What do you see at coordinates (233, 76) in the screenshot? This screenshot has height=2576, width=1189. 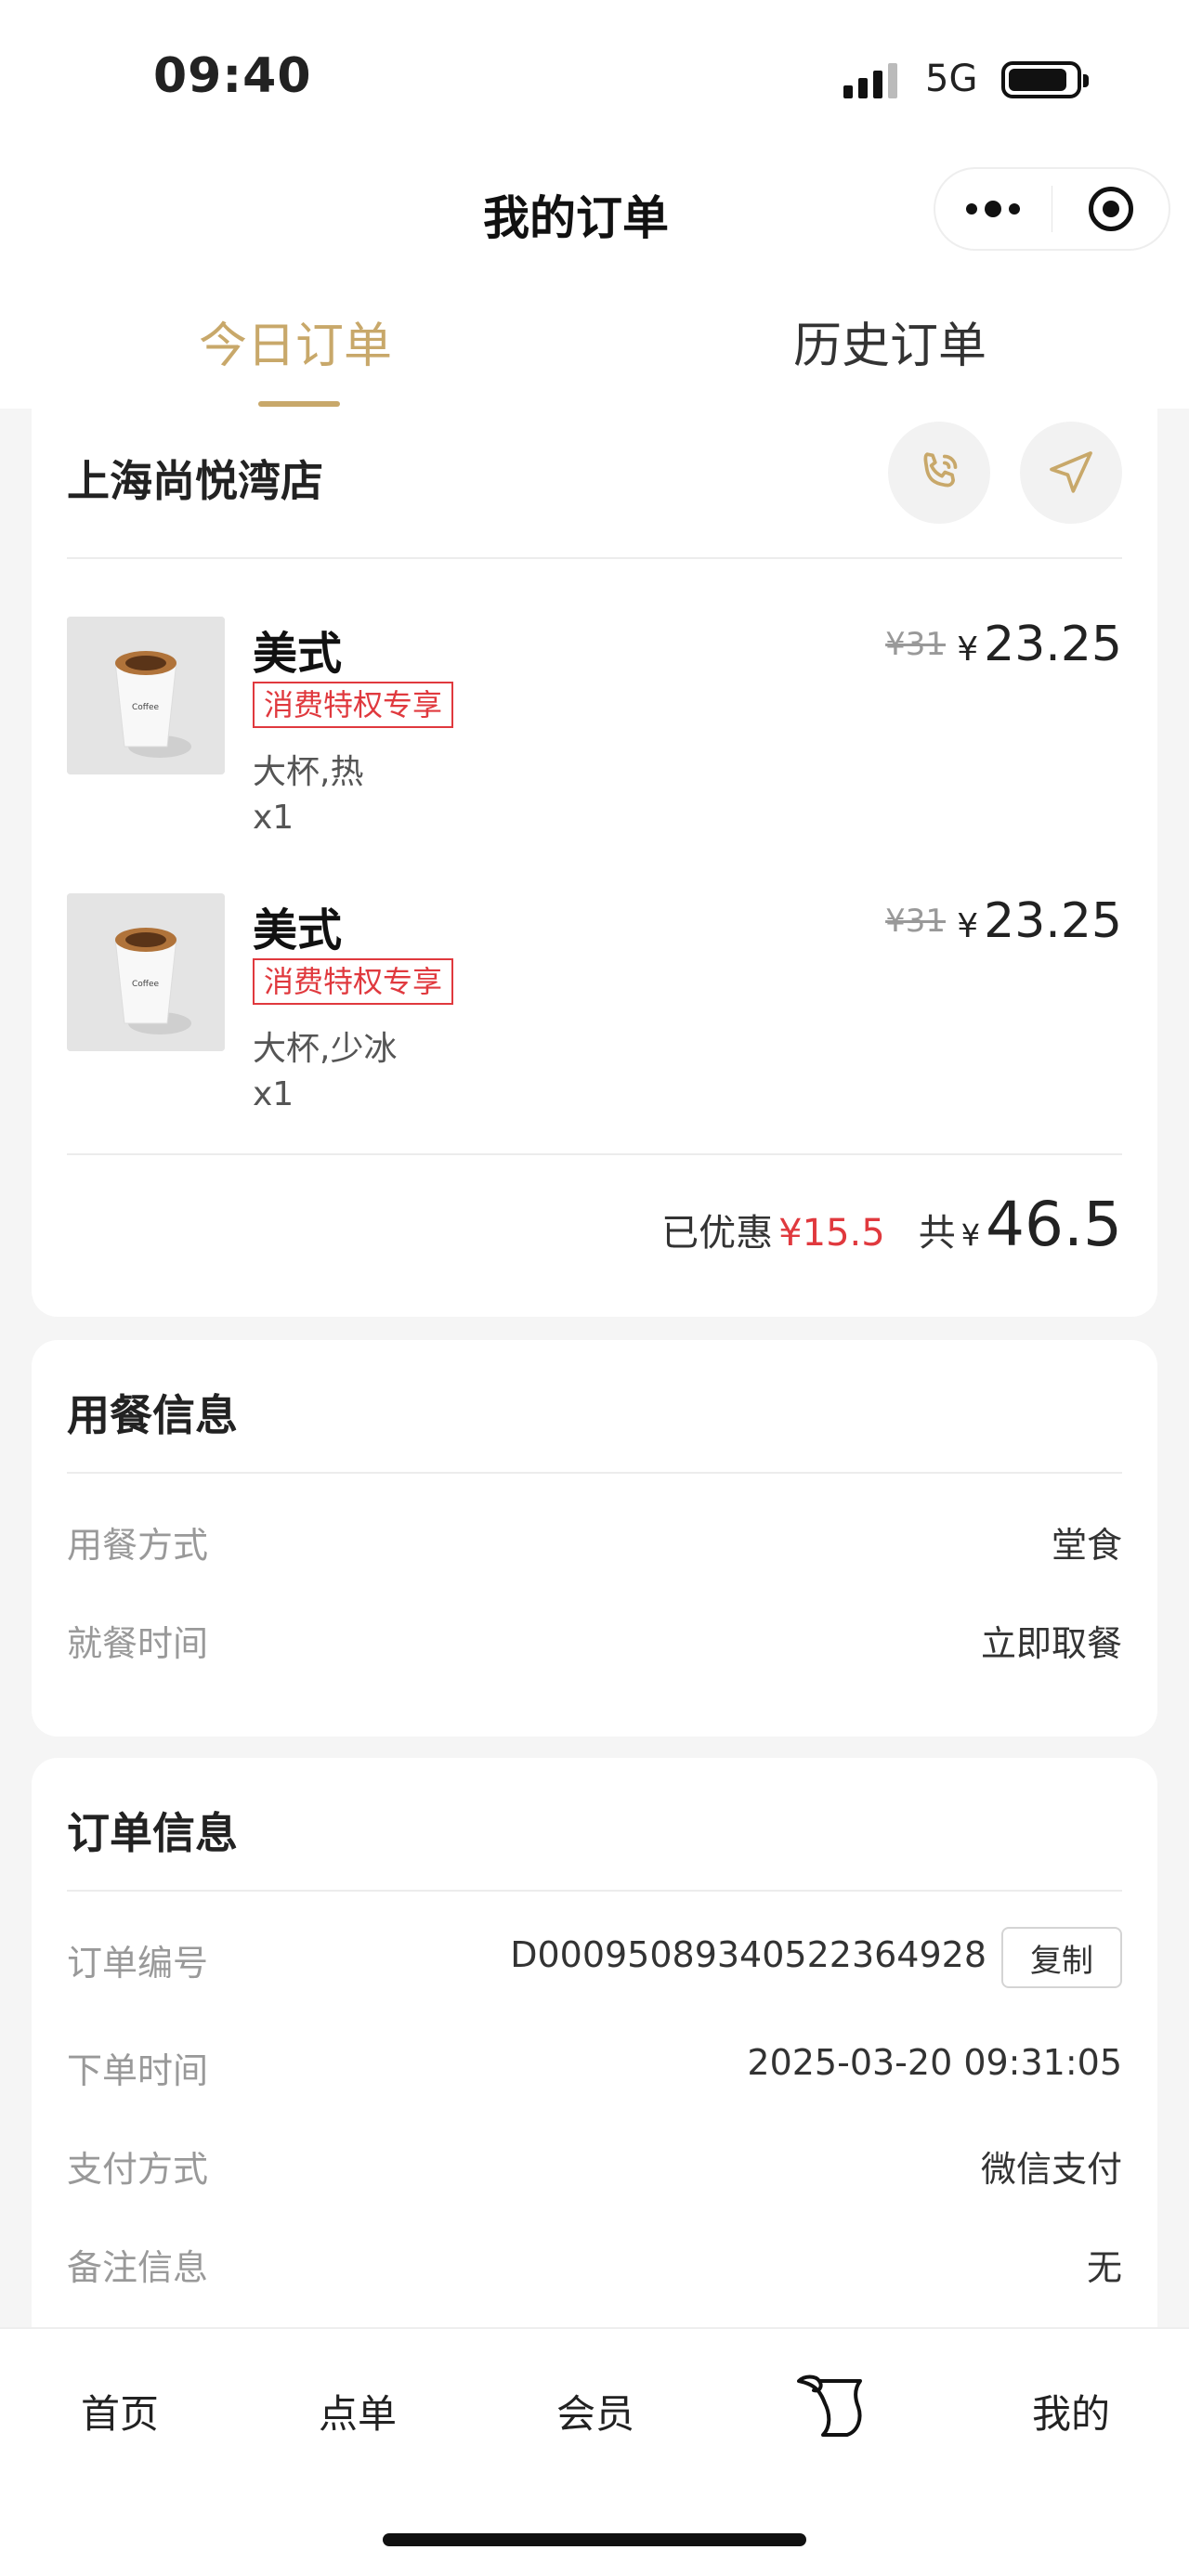 I see `status-time: 09:40` at bounding box center [233, 76].